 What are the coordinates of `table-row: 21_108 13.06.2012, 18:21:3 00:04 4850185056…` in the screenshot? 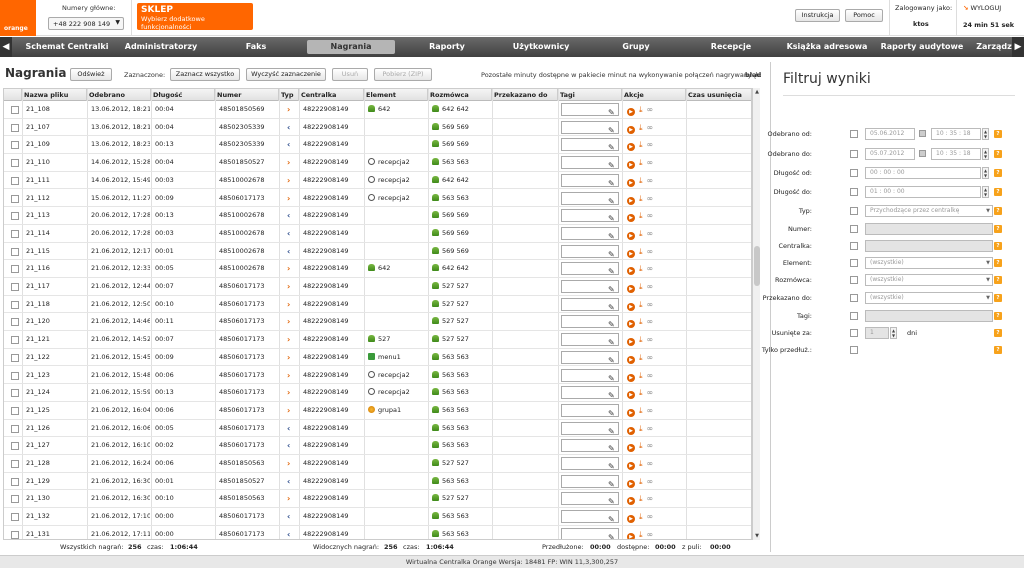 It's located at (377, 110).